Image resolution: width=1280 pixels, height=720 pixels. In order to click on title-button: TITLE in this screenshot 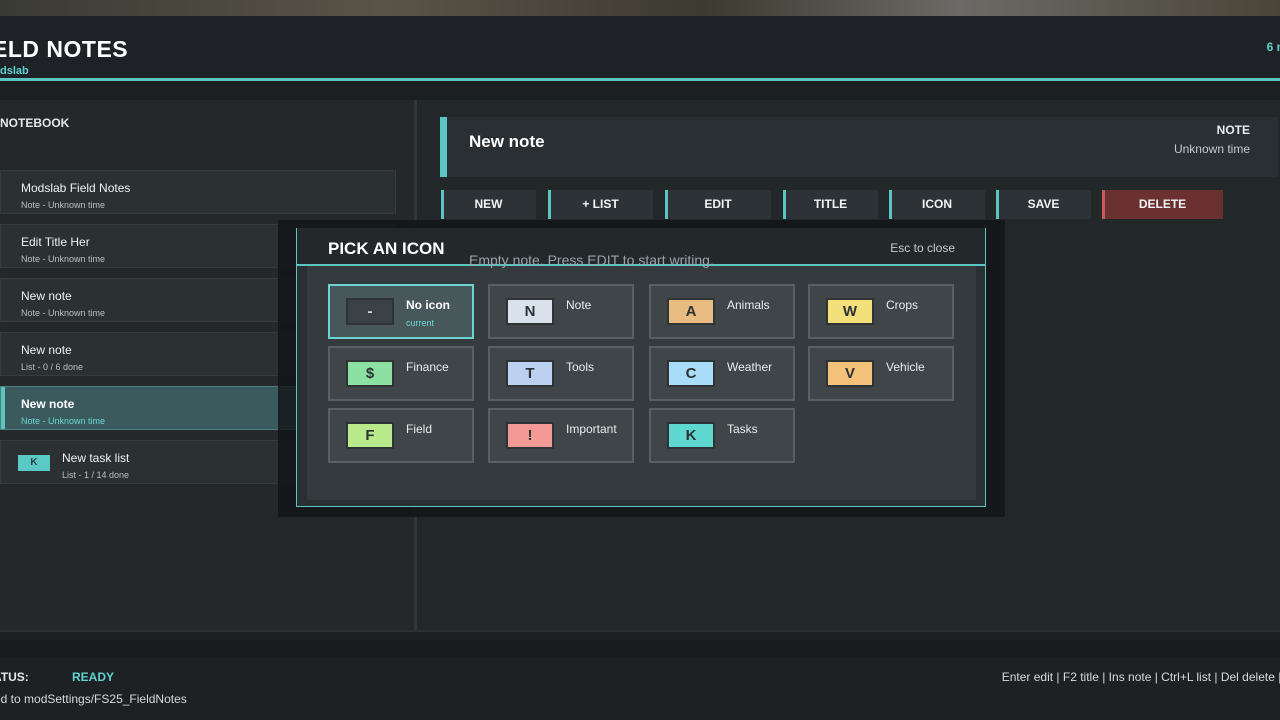, I will do `click(830, 204)`.